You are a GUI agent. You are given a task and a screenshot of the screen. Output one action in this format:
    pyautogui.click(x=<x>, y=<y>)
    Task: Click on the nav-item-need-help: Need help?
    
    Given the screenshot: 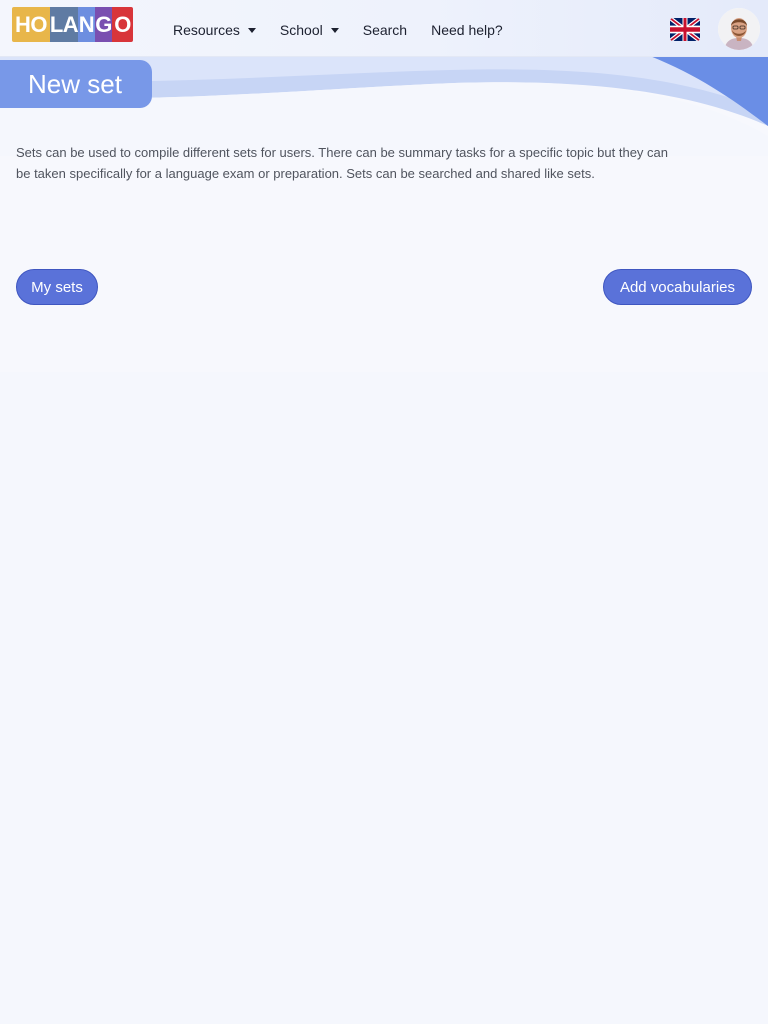 What is the action you would take?
    pyautogui.click(x=467, y=30)
    